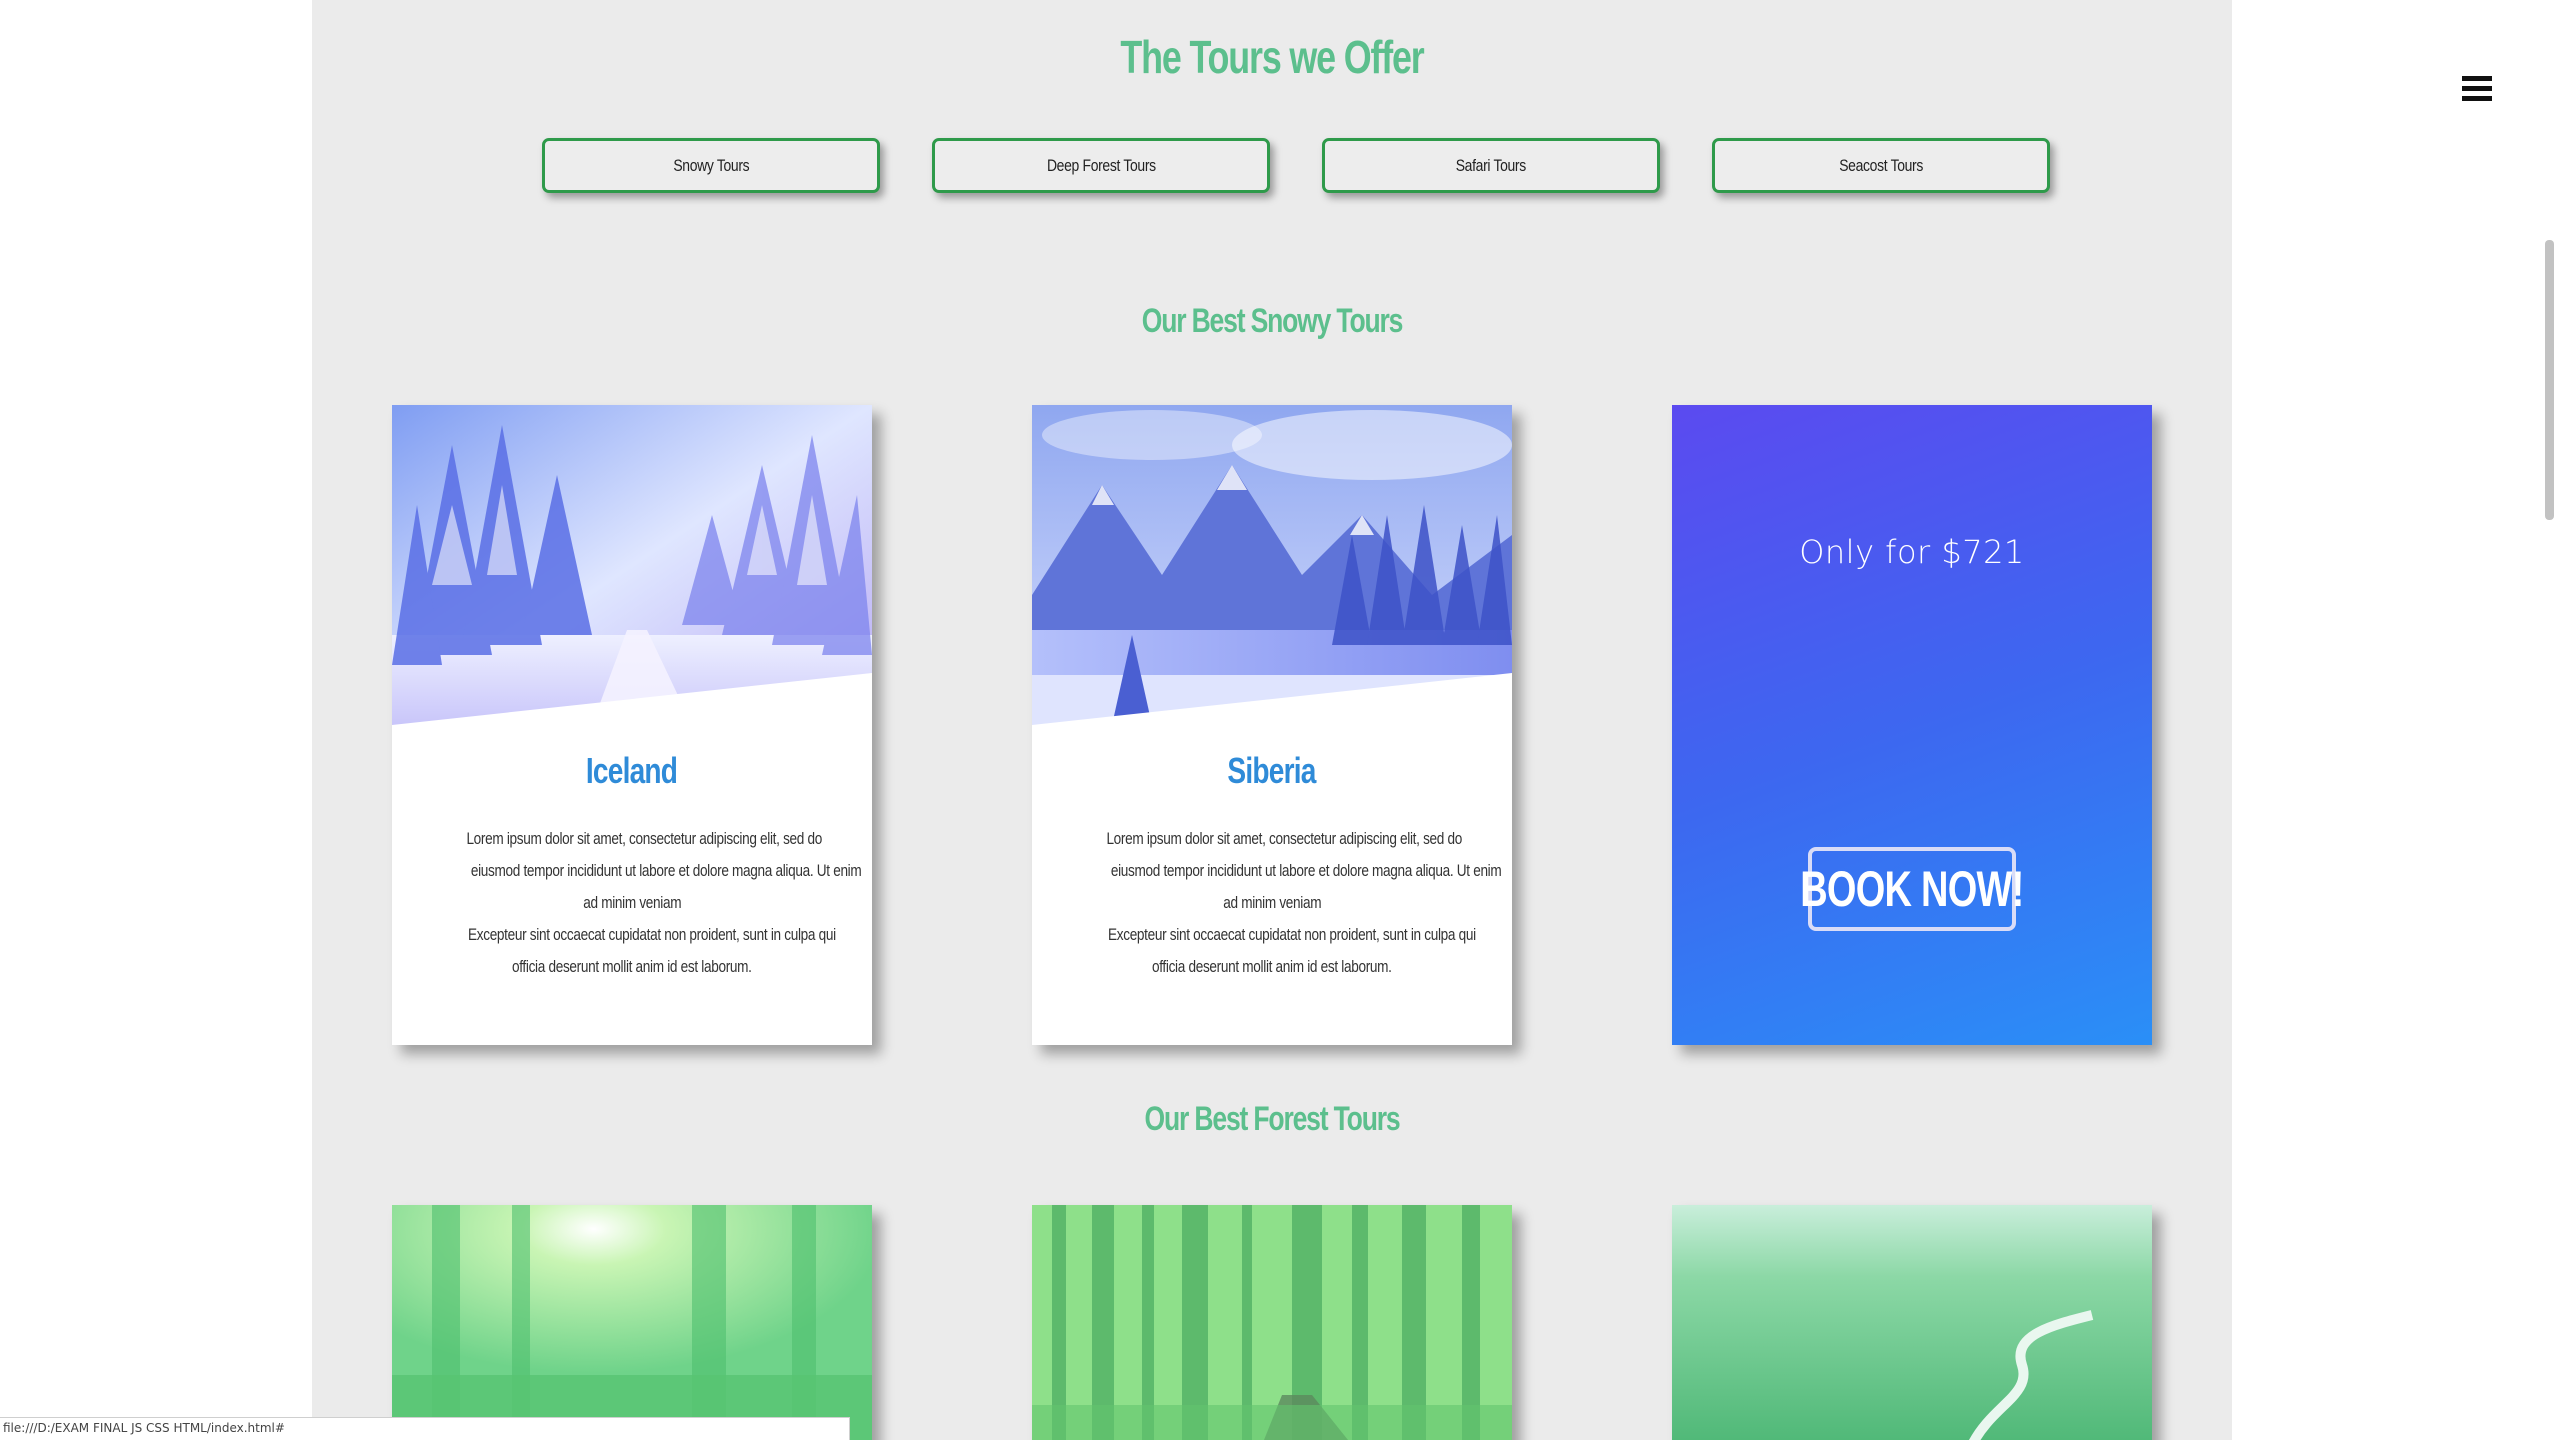  I want to click on seacoast-tours-label: Seacost Tours, so click(1881, 165).